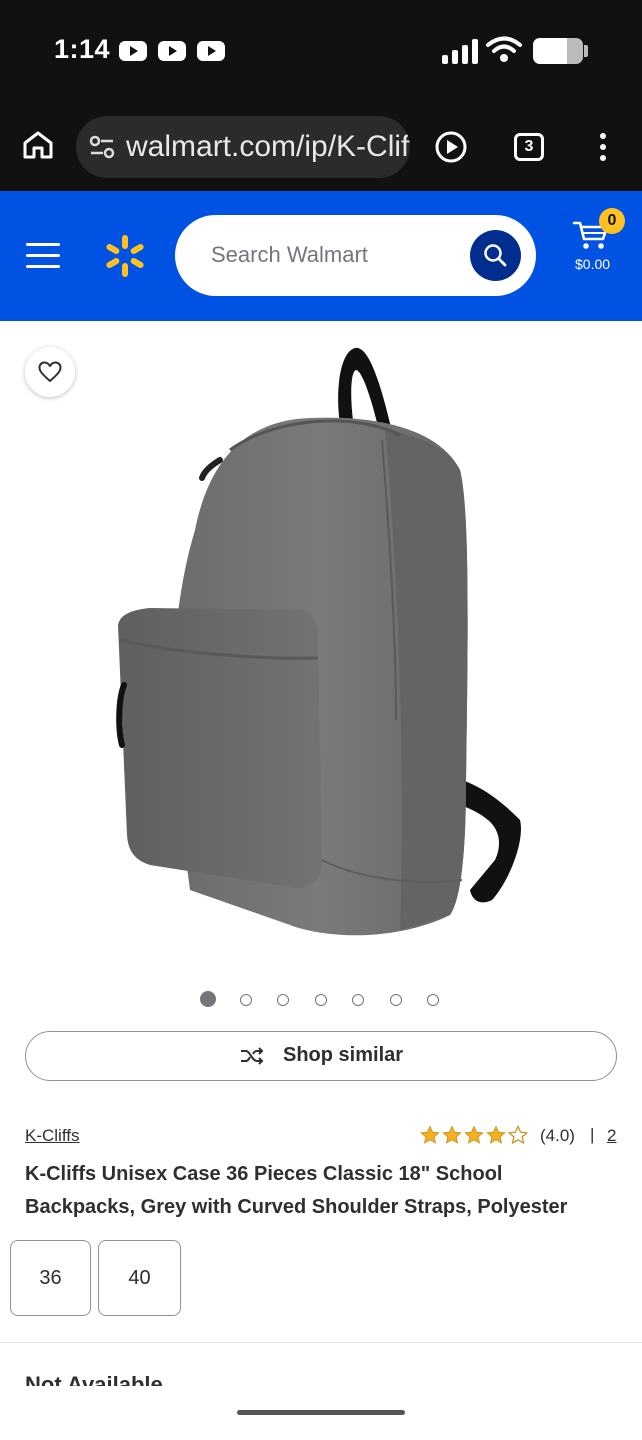 This screenshot has height=1440, width=642. I want to click on search-button, so click(495, 255).